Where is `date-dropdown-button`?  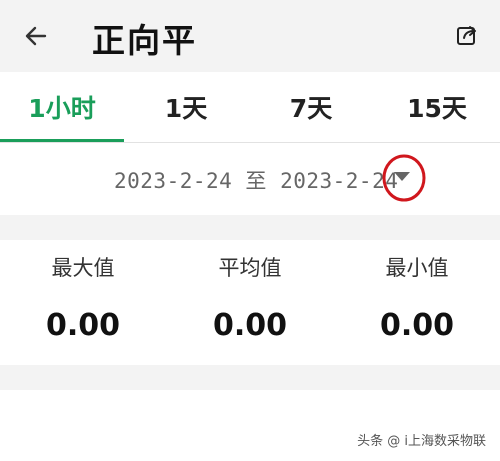
date-dropdown-button is located at coordinates (403, 178).